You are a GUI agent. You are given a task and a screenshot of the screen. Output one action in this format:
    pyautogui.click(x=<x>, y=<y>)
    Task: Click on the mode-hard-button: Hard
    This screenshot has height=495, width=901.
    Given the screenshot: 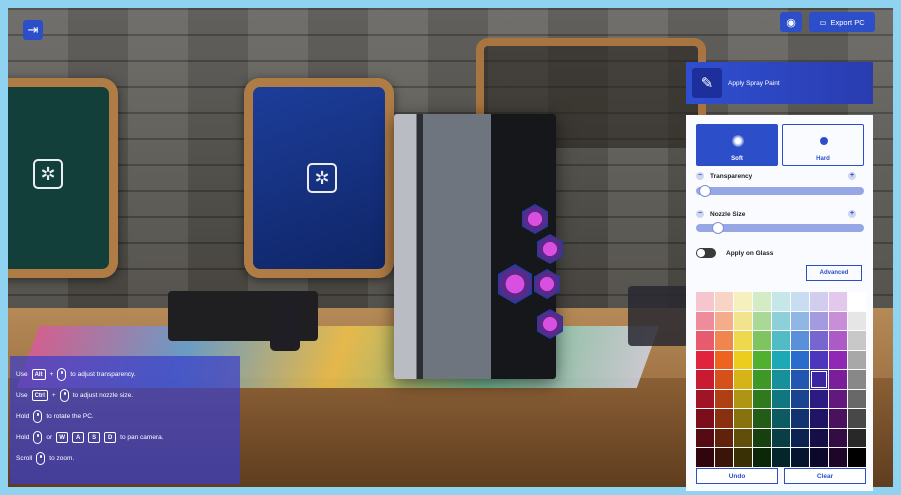 What is the action you would take?
    pyautogui.click(x=823, y=145)
    